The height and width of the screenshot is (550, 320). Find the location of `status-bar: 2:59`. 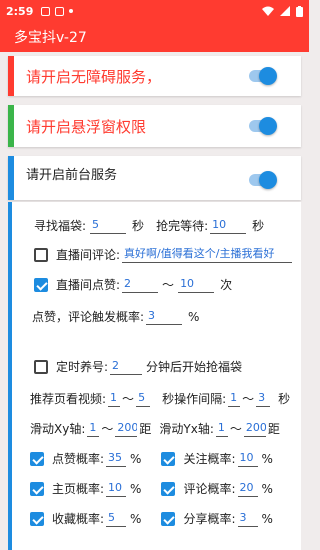

status-bar: 2:59 is located at coordinates (154, 11).